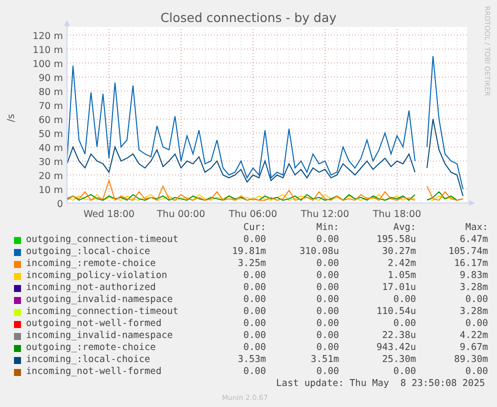  What do you see at coordinates (100, 300) in the screenshot?
I see `series-name: outgoing_invalid-namespace` at bounding box center [100, 300].